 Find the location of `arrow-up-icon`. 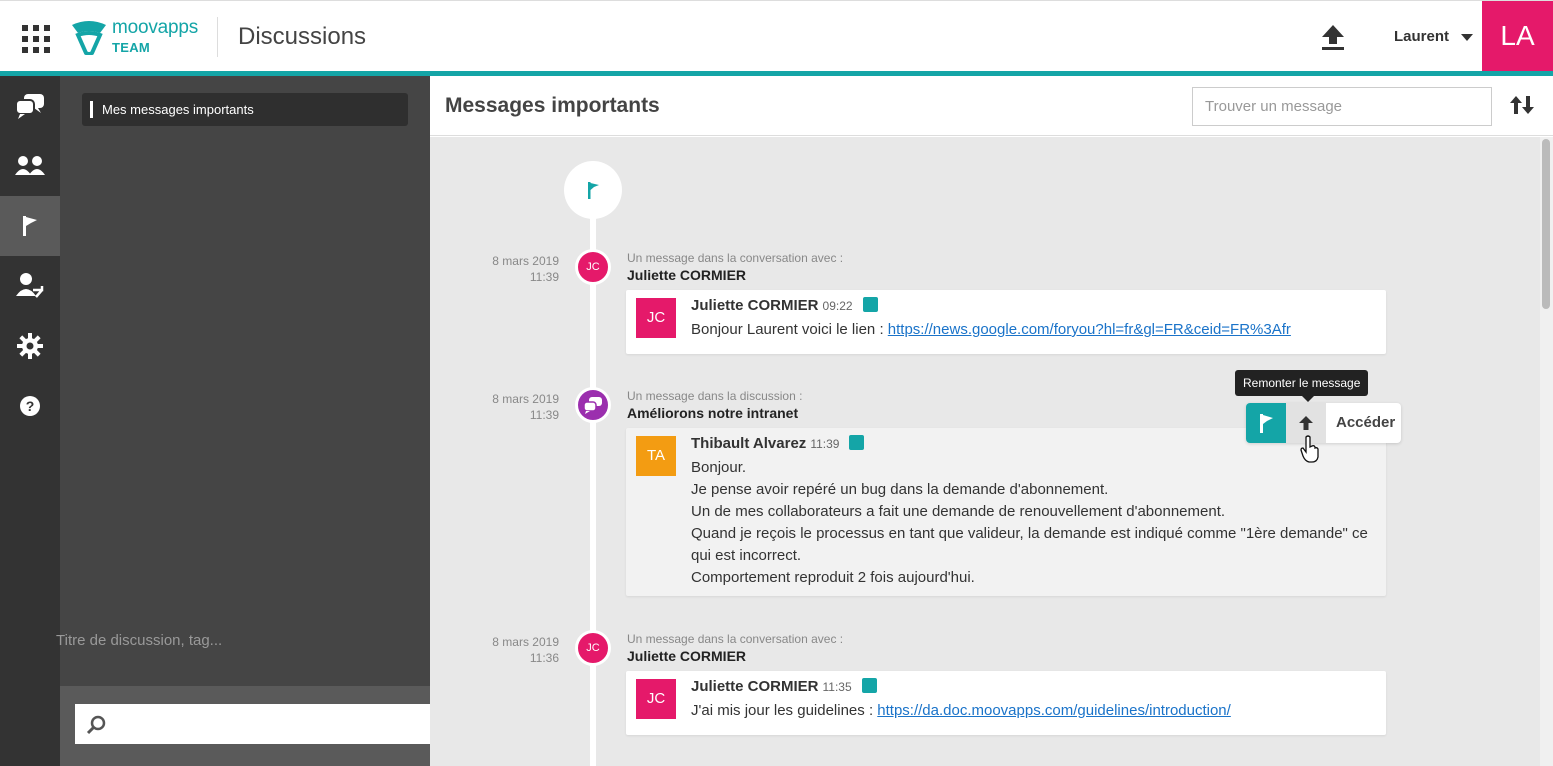

arrow-up-icon is located at coordinates (1306, 423).